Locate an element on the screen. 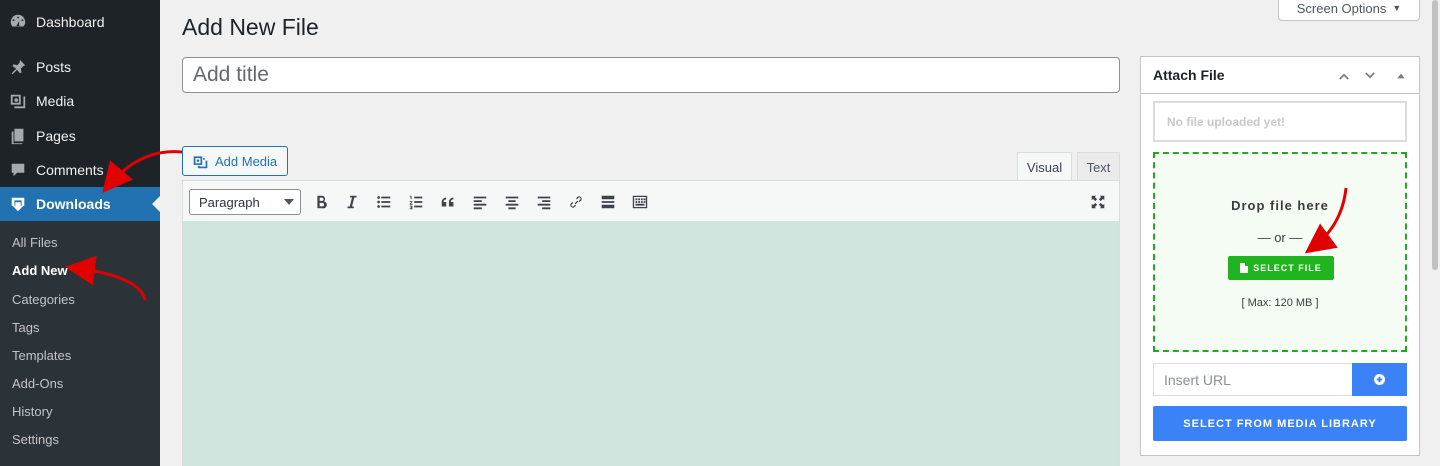 The width and height of the screenshot is (1440, 466). move-up-icon is located at coordinates (1344, 76).